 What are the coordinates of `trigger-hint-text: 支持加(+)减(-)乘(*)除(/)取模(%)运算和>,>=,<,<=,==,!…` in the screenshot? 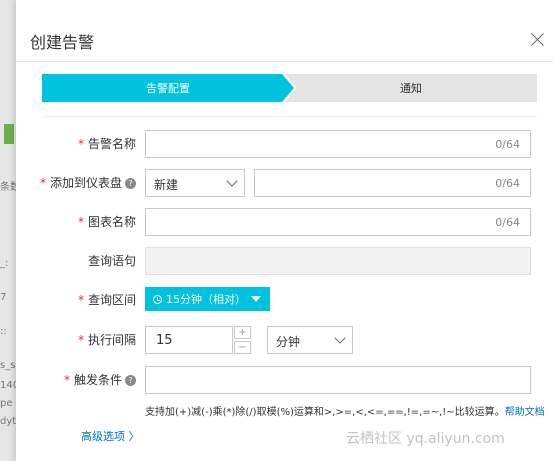 It's located at (325, 412).